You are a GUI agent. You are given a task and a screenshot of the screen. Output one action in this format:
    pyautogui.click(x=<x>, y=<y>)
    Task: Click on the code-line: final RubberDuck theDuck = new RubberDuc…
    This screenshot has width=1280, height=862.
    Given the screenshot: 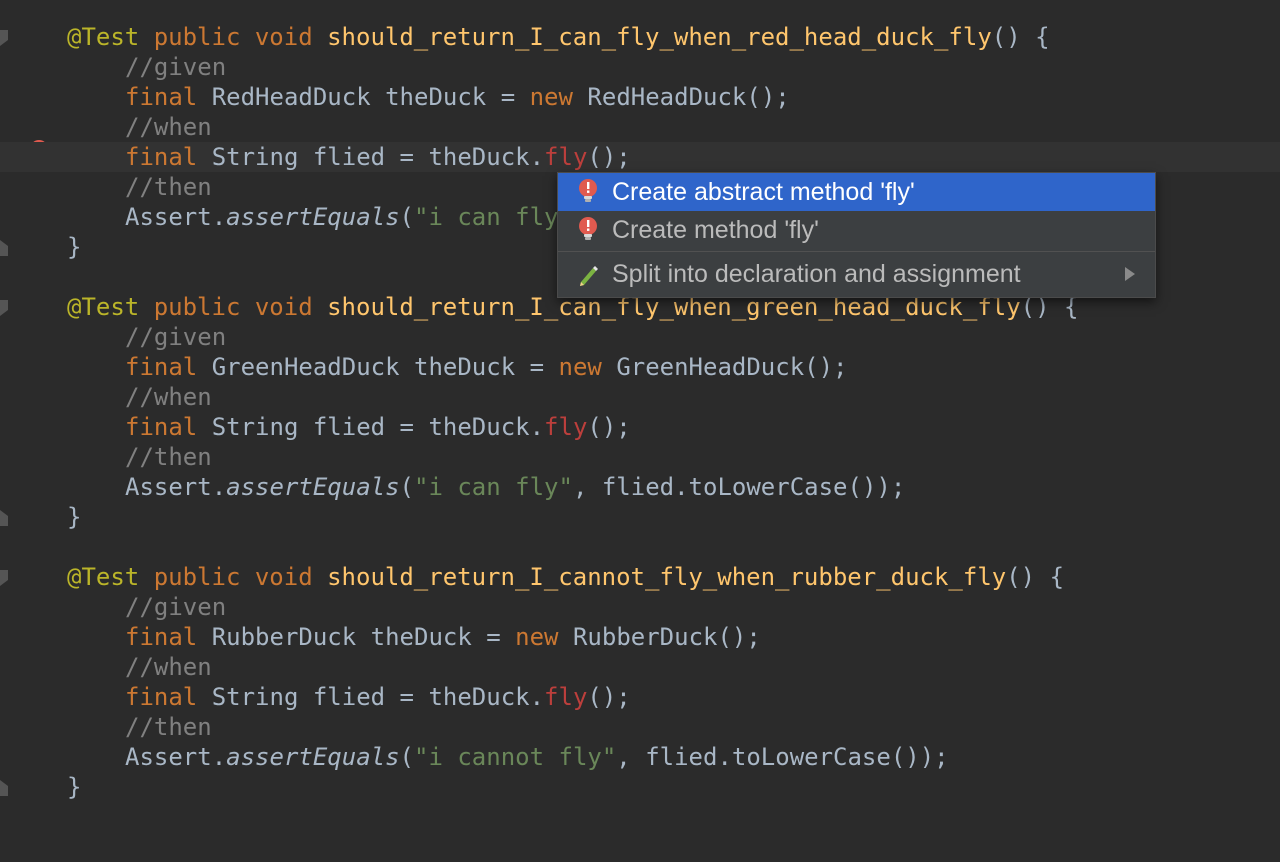 What is the action you would take?
    pyautogui.click(x=640, y=637)
    